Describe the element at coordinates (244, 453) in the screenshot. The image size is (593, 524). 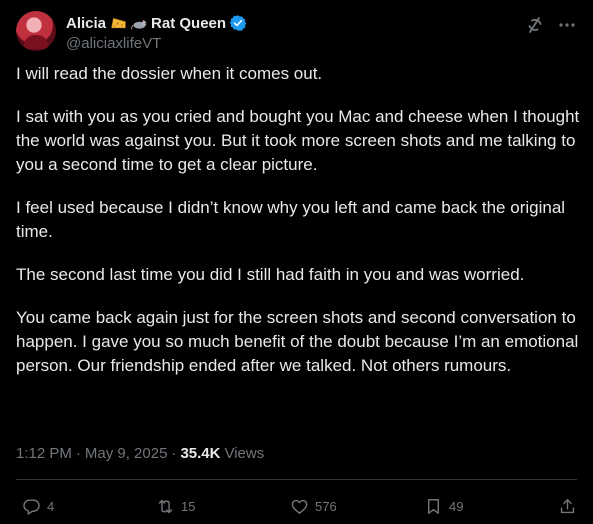
I see `views-label: Views` at that location.